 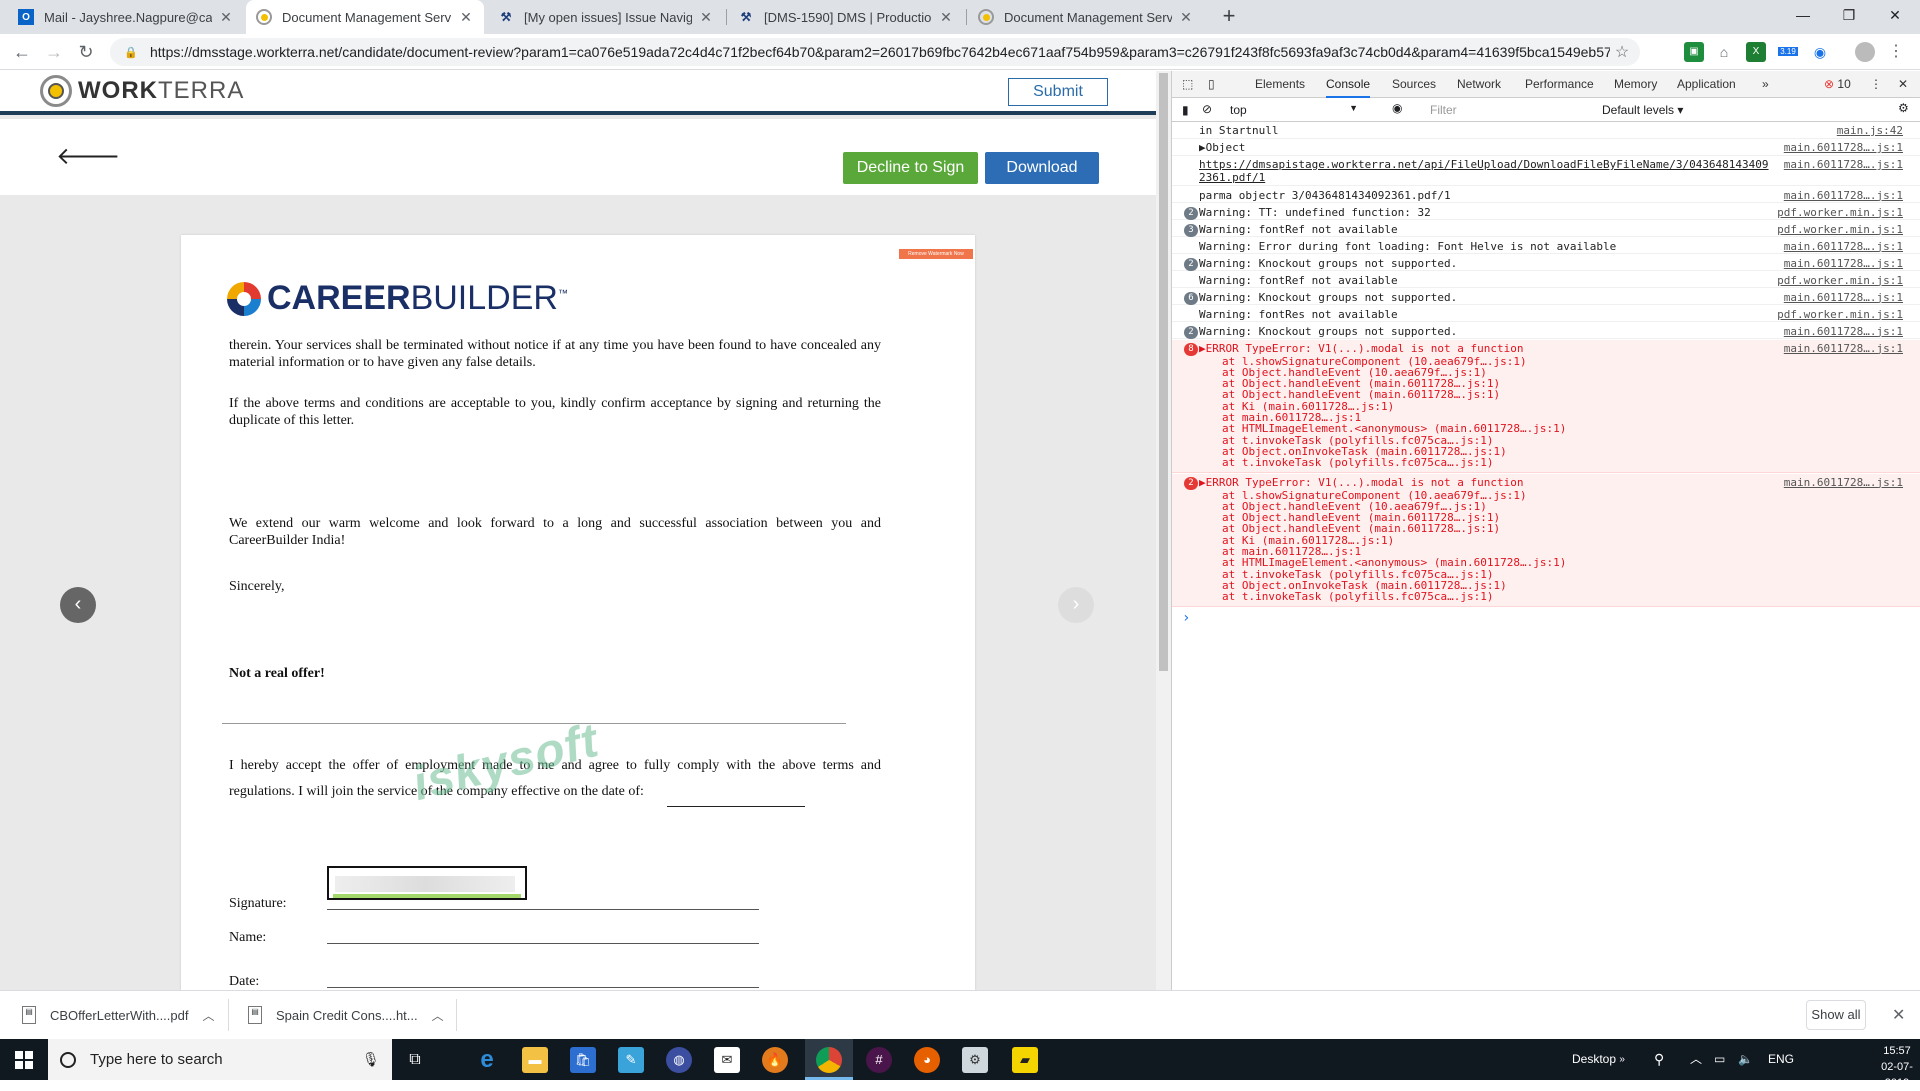 I want to click on extension-badge-icon: 3.19, so click(x=1788, y=52).